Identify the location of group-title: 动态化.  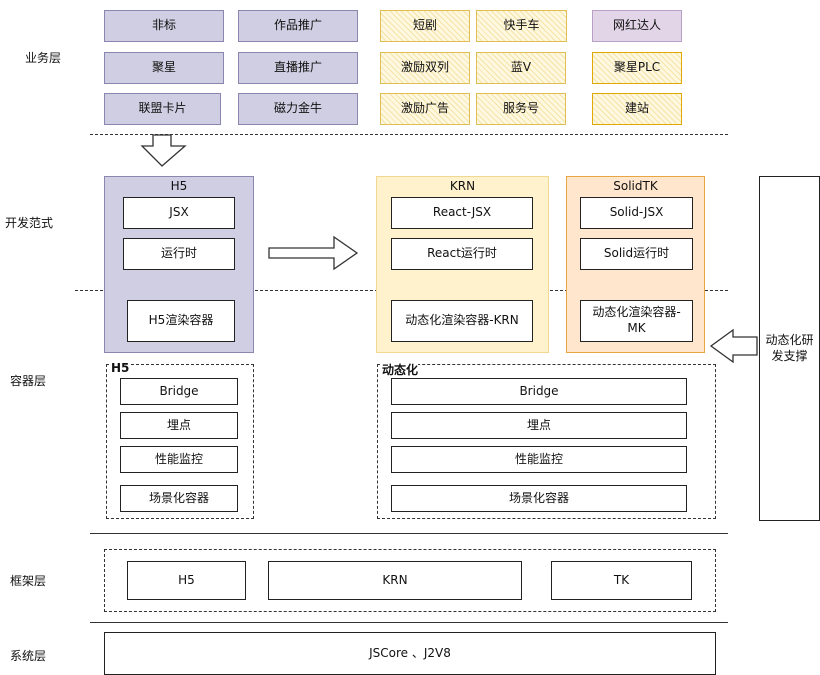
(400, 369).